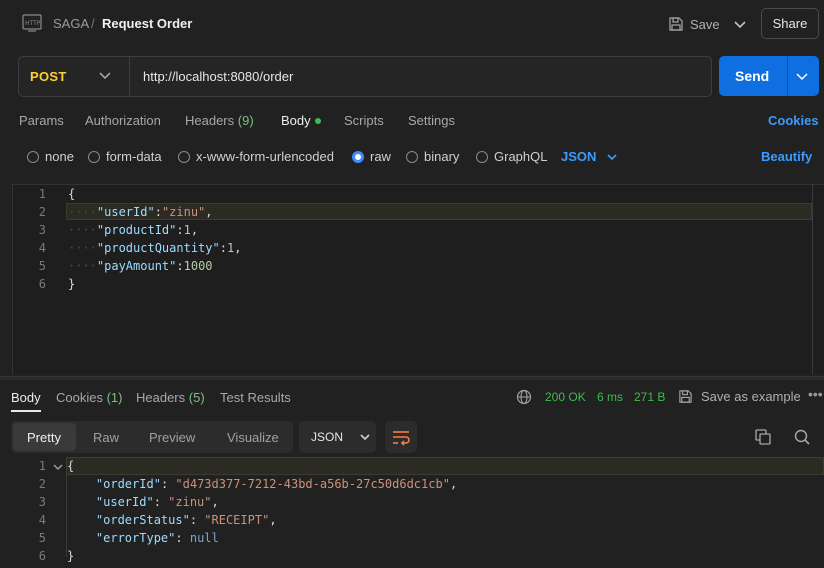  Describe the element at coordinates (649, 397) in the screenshot. I see `response-size: 271 B` at that location.